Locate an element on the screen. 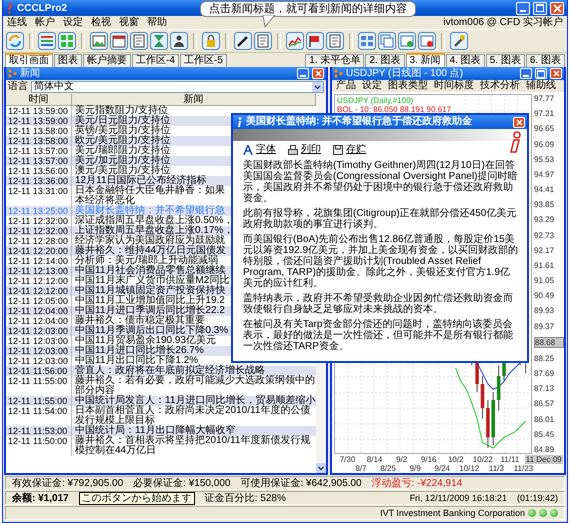 Image resolution: width=570 pixels, height=523 pixels. axis-label: 93.29 is located at coordinates (545, 219).